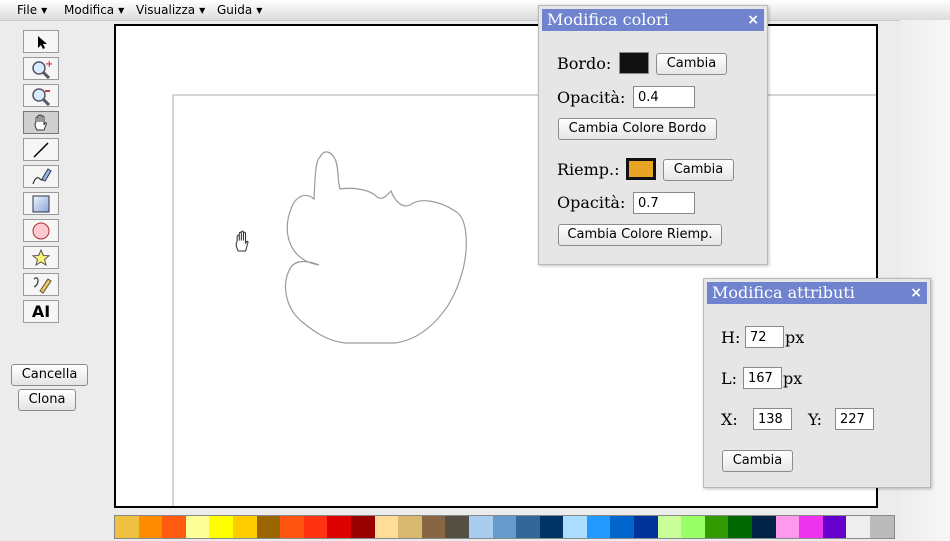 The width and height of the screenshot is (950, 541). Describe the element at coordinates (731, 337) in the screenshot. I see `height-label: H:` at that location.